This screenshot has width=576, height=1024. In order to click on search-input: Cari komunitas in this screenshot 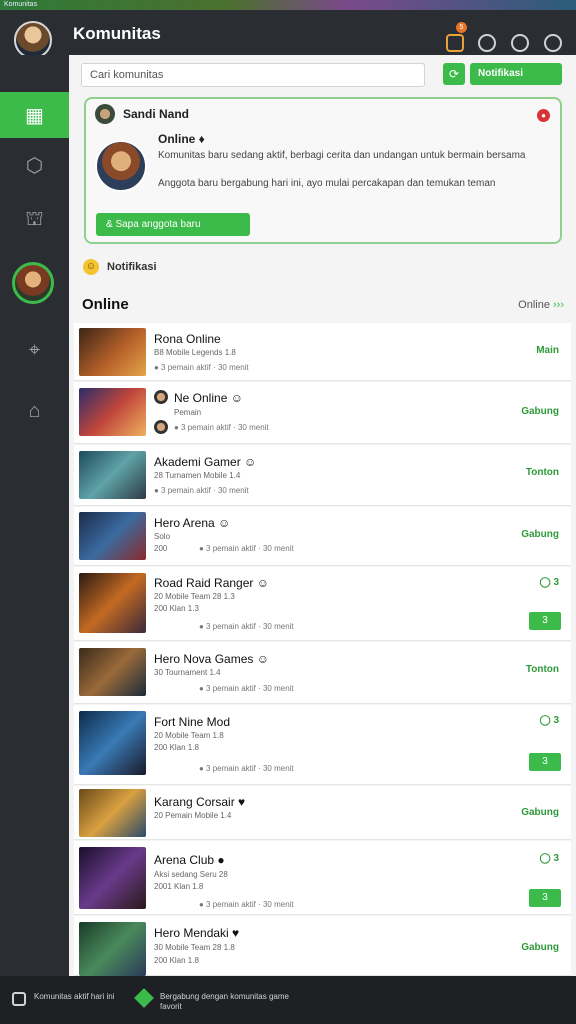, I will do `click(253, 75)`.